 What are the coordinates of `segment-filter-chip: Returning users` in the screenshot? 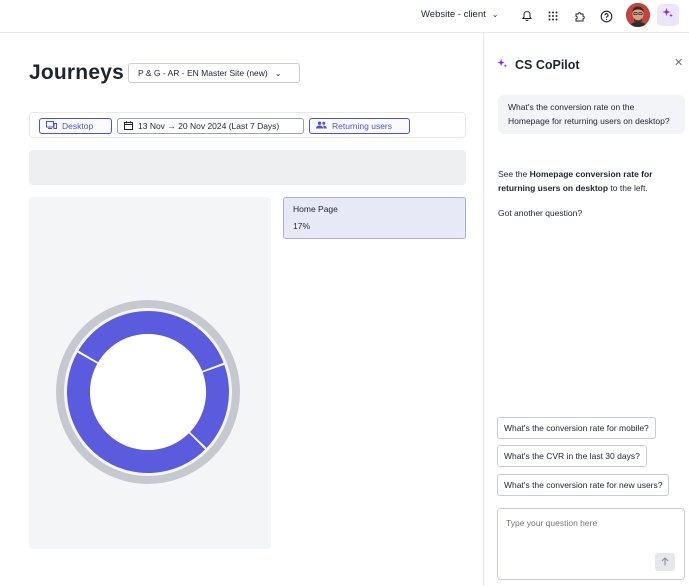 It's located at (359, 126).